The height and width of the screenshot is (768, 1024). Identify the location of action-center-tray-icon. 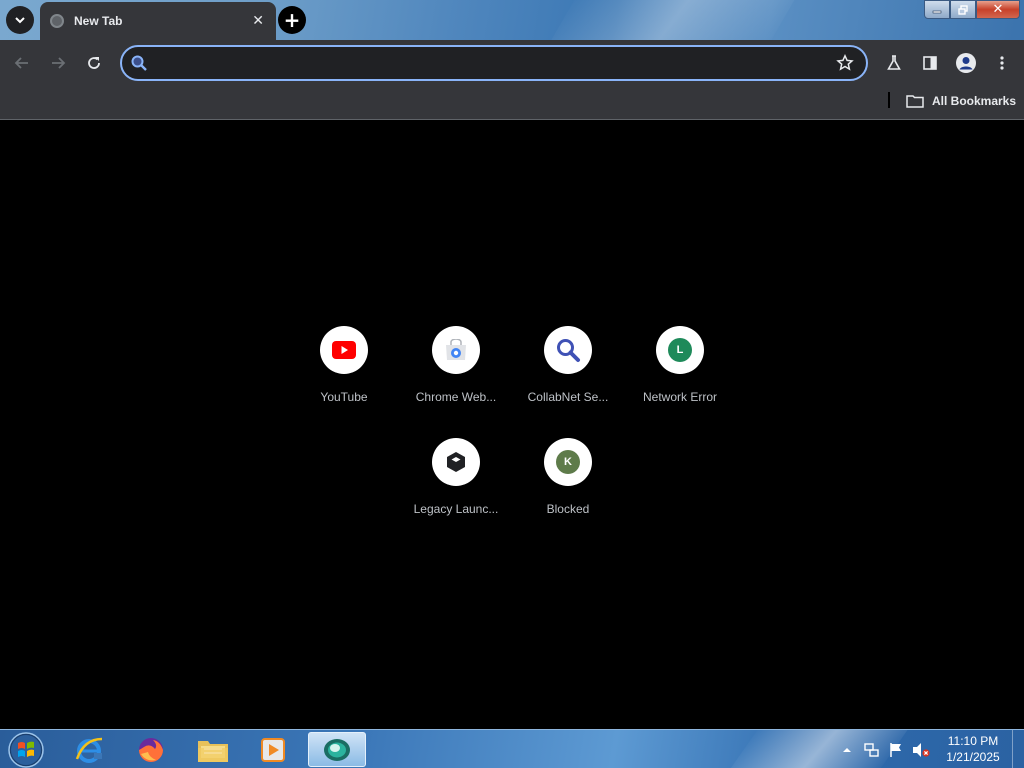
(896, 750).